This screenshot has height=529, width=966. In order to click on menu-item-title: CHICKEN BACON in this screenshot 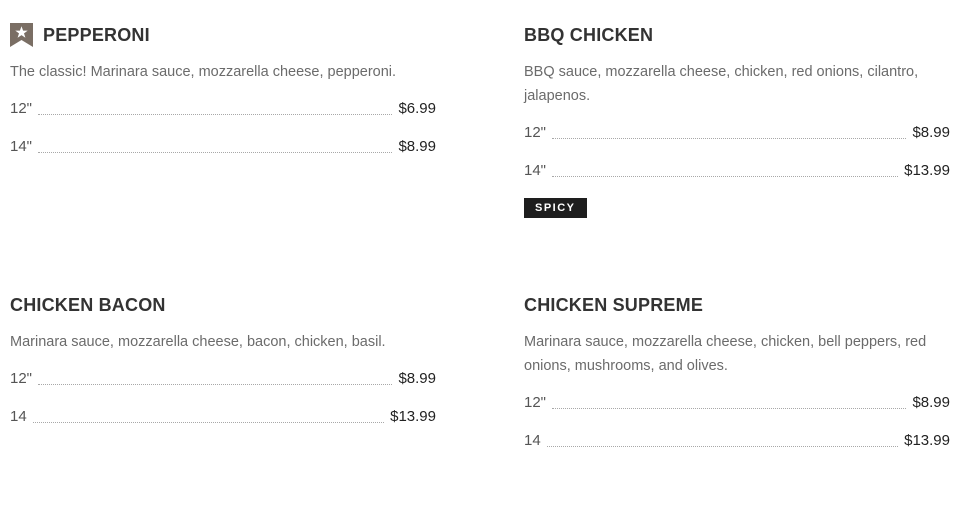, I will do `click(88, 305)`.